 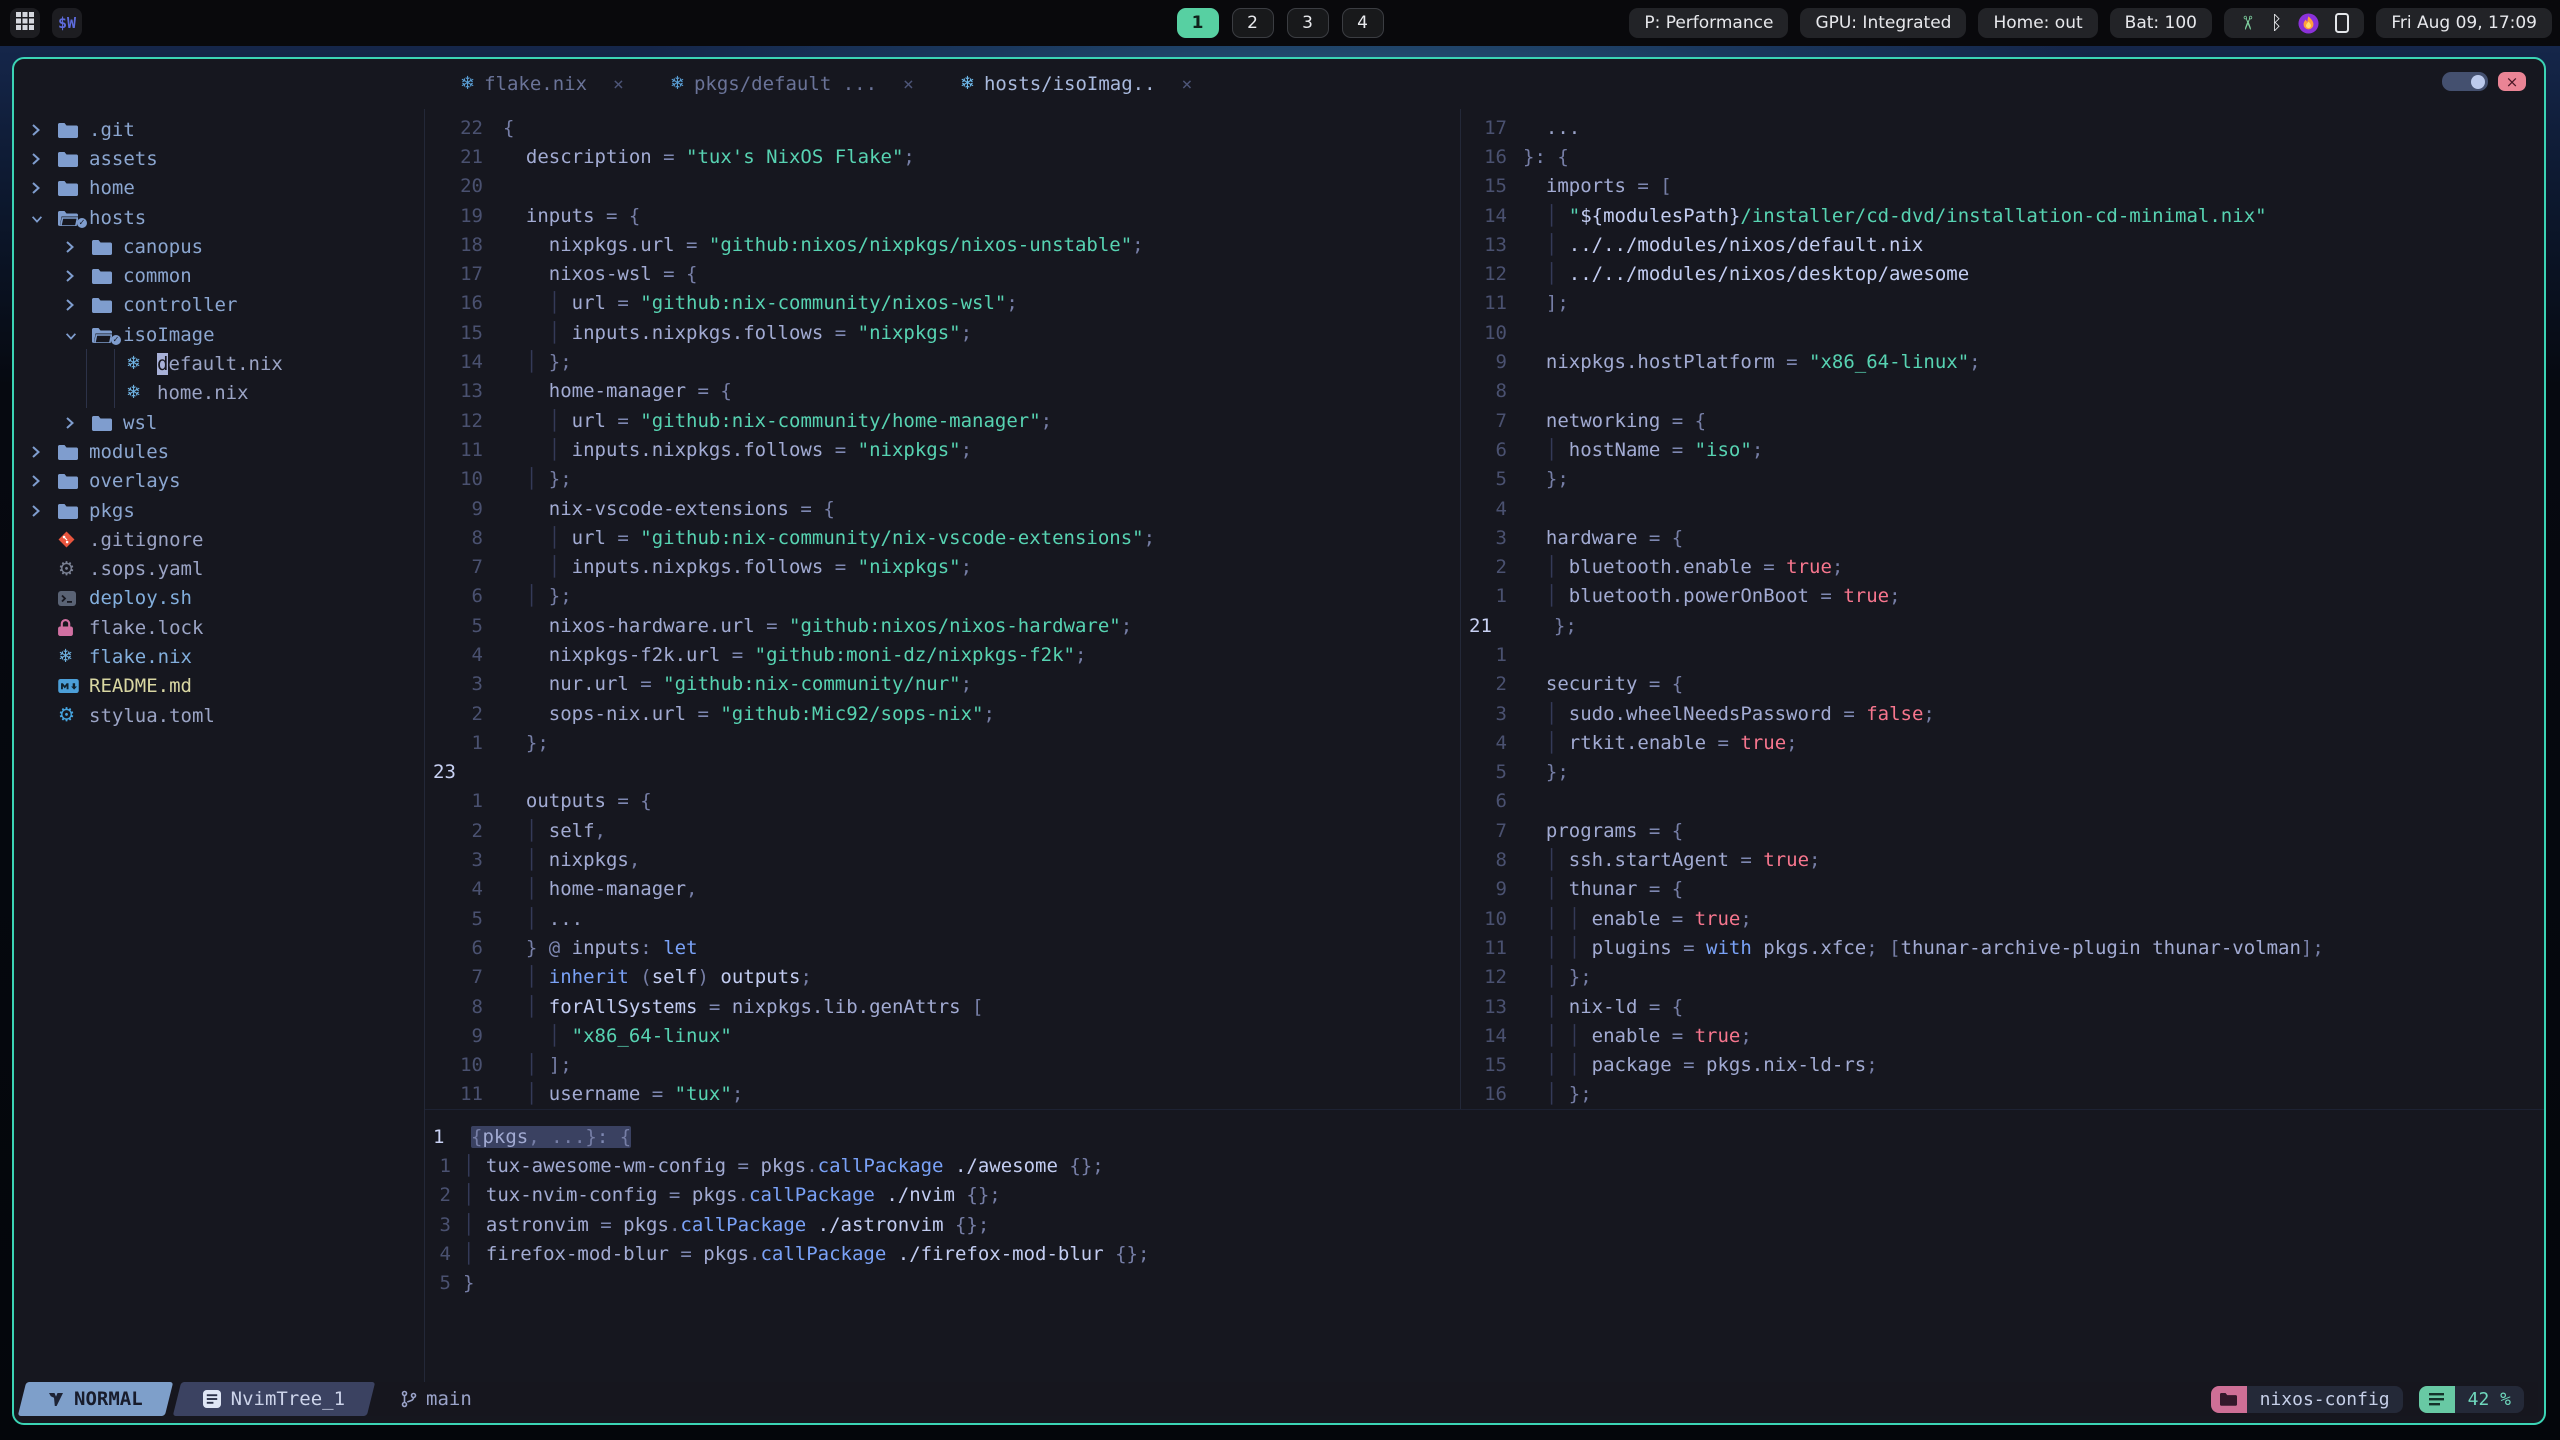 What do you see at coordinates (146, 627) in the screenshot?
I see `tree-item-label: flake.lock` at bounding box center [146, 627].